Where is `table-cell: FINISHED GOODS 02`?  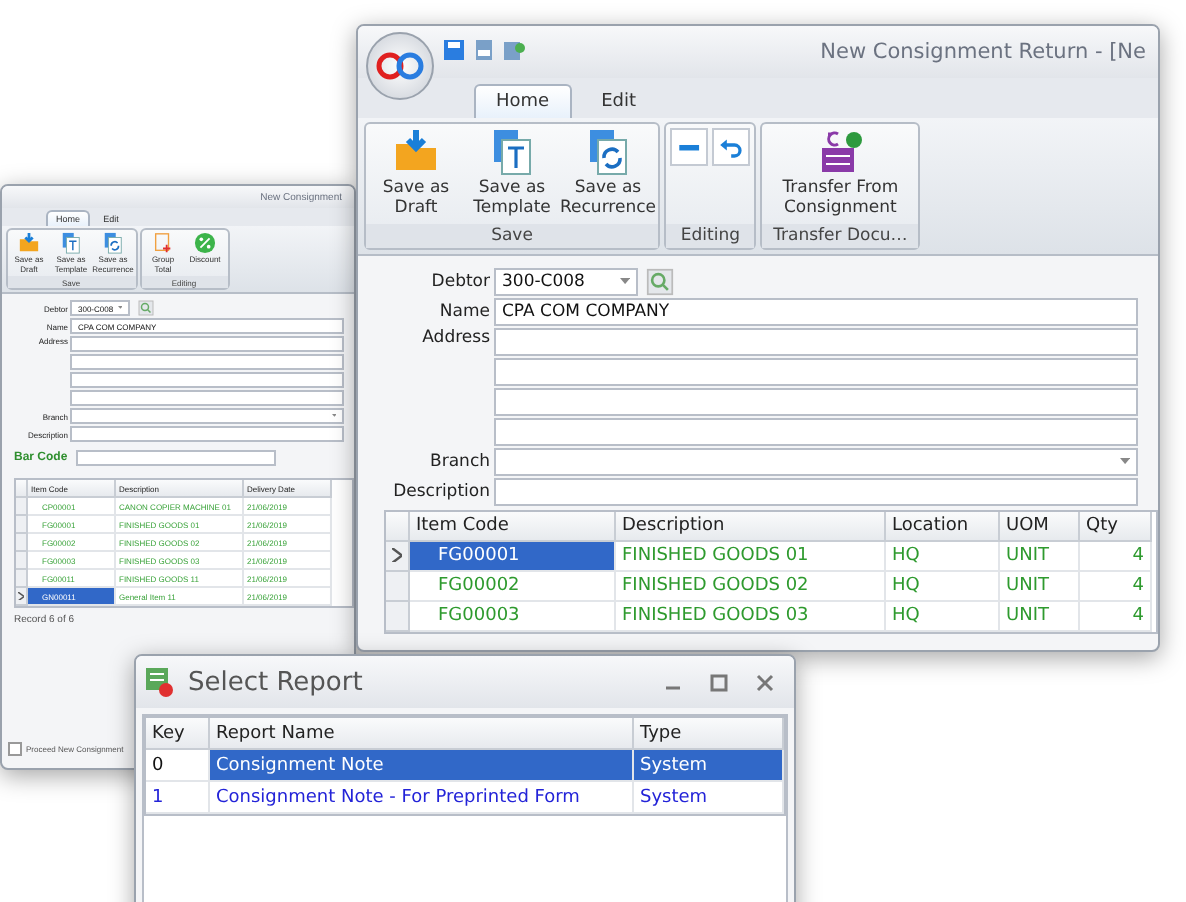
table-cell: FINISHED GOODS 02 is located at coordinates (751, 586).